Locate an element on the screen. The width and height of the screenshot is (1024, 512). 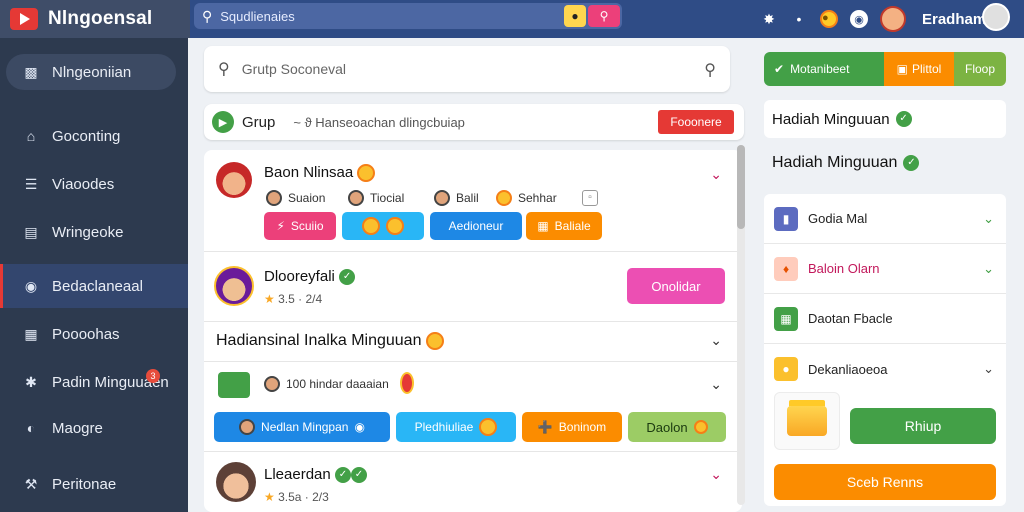
gold-bar is located at coordinates (807, 421).